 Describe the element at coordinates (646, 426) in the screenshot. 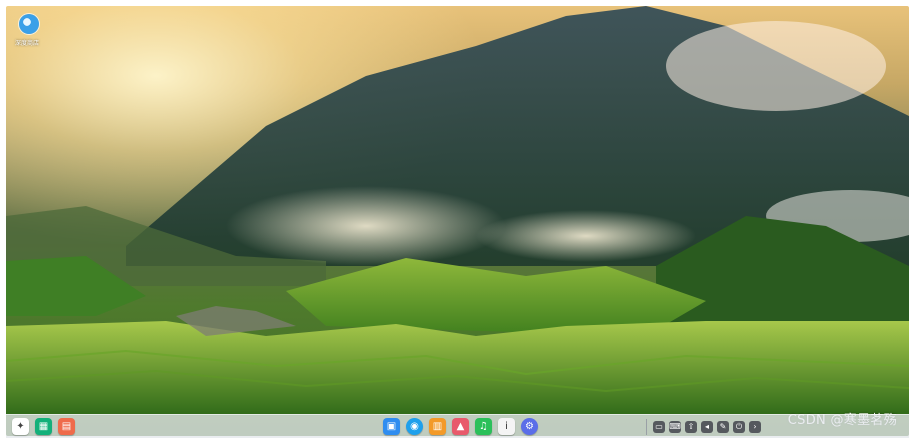

I see `tray-separator` at that location.